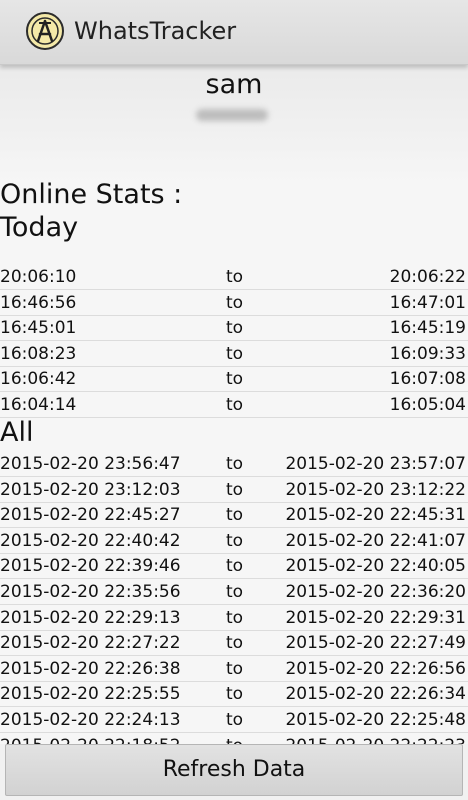 The image size is (468, 800). Describe the element at coordinates (234, 84) in the screenshot. I see `contact-name: sam` at that location.